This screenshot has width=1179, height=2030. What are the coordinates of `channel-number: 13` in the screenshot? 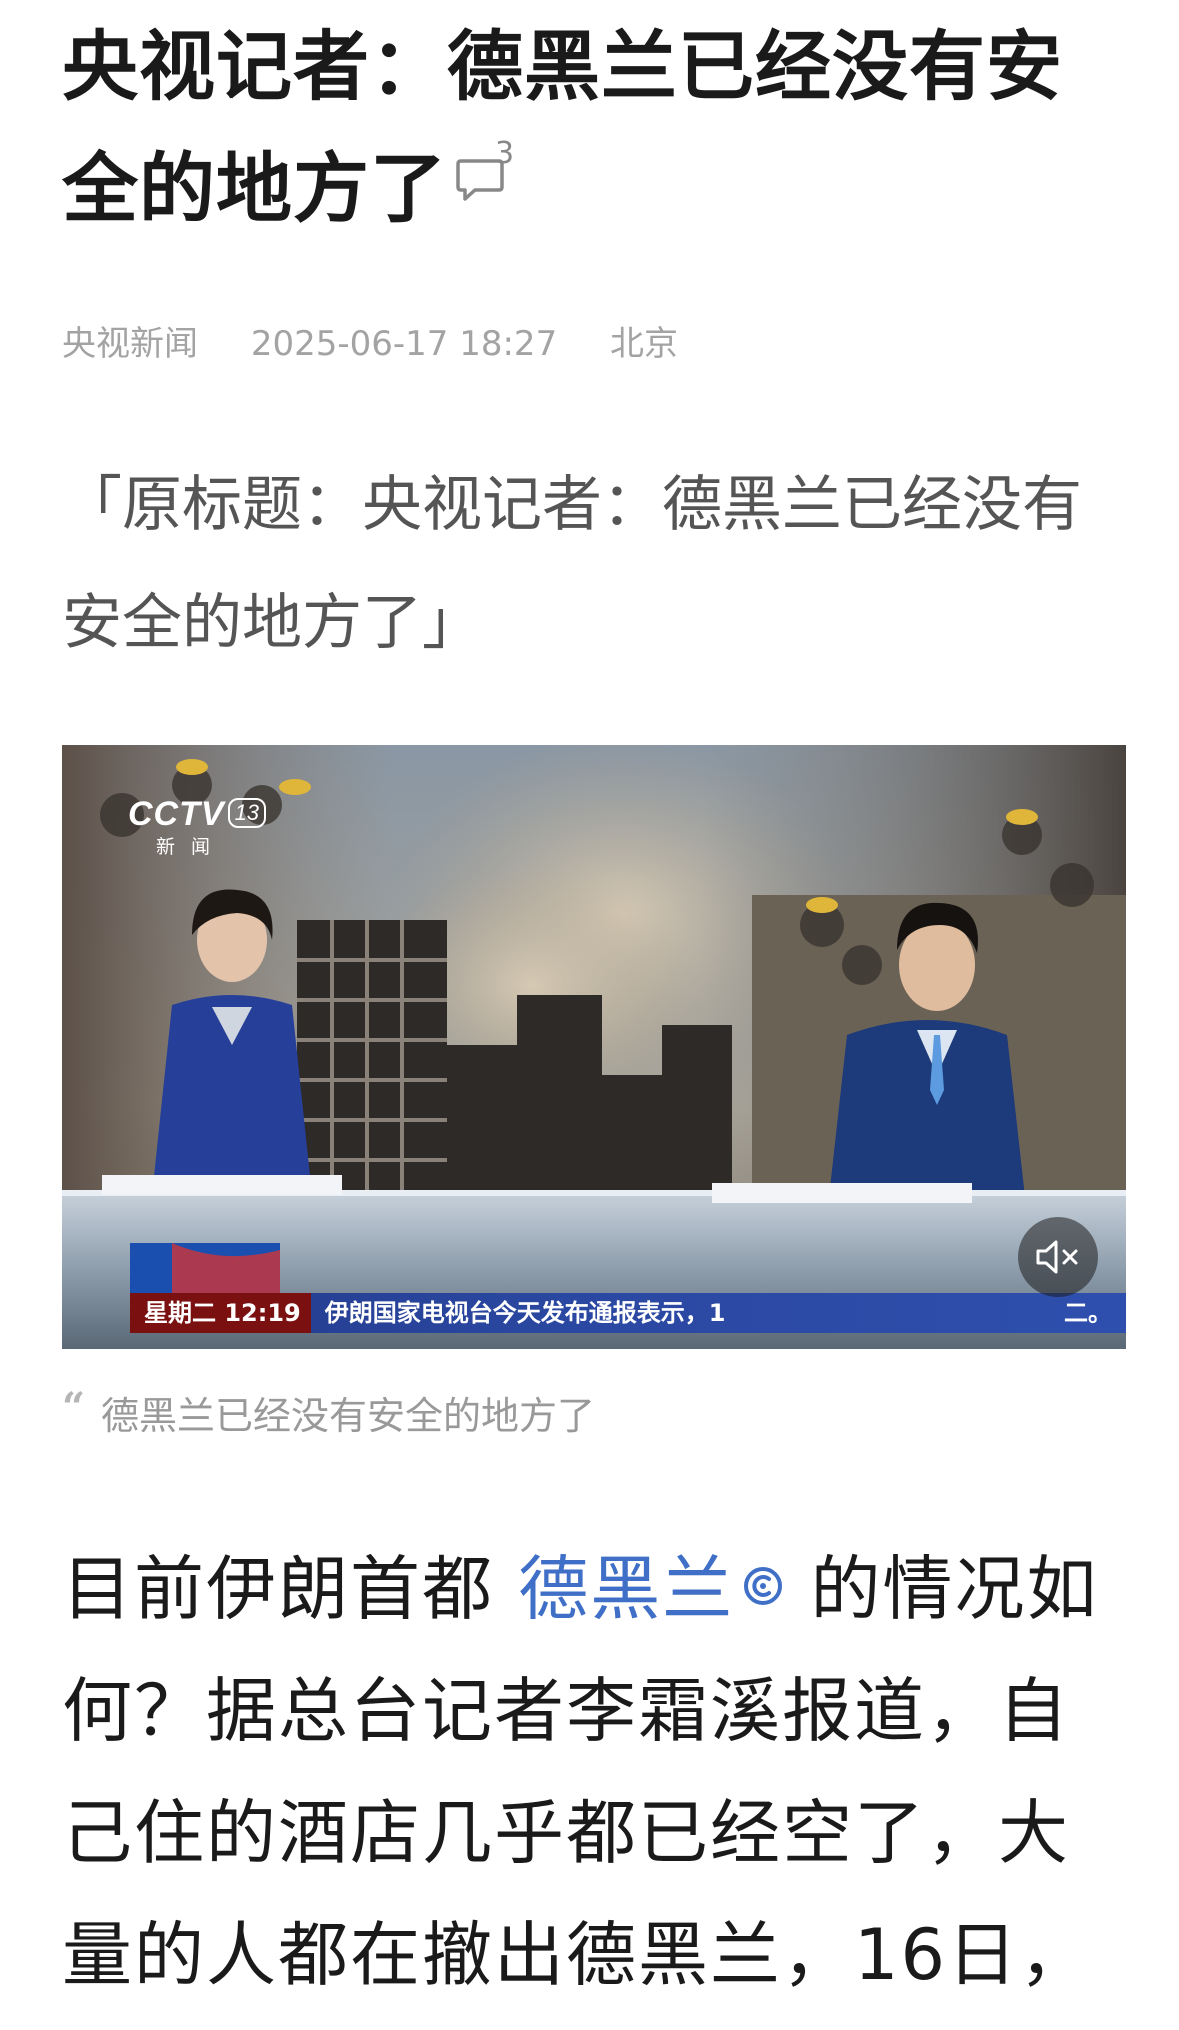 It's located at (247, 813).